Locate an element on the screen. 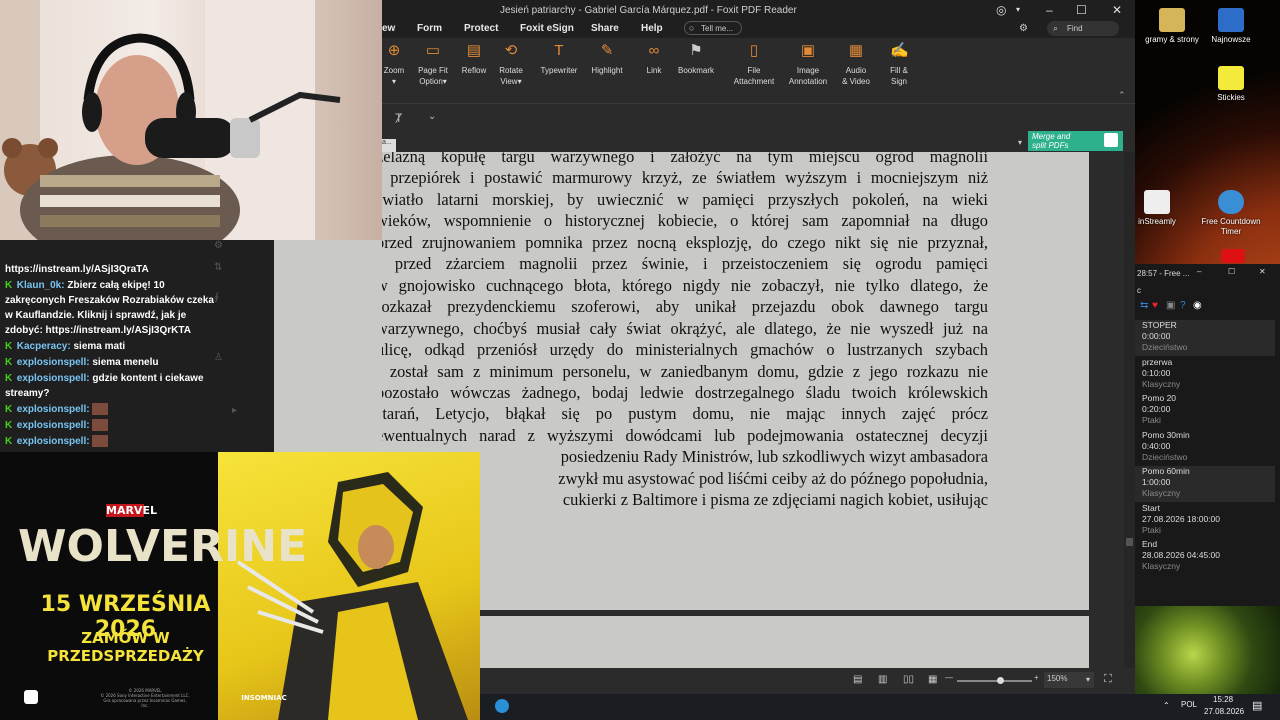 The width and height of the screenshot is (1280, 720). account-icon: ◎ is located at coordinates (1001, 10).